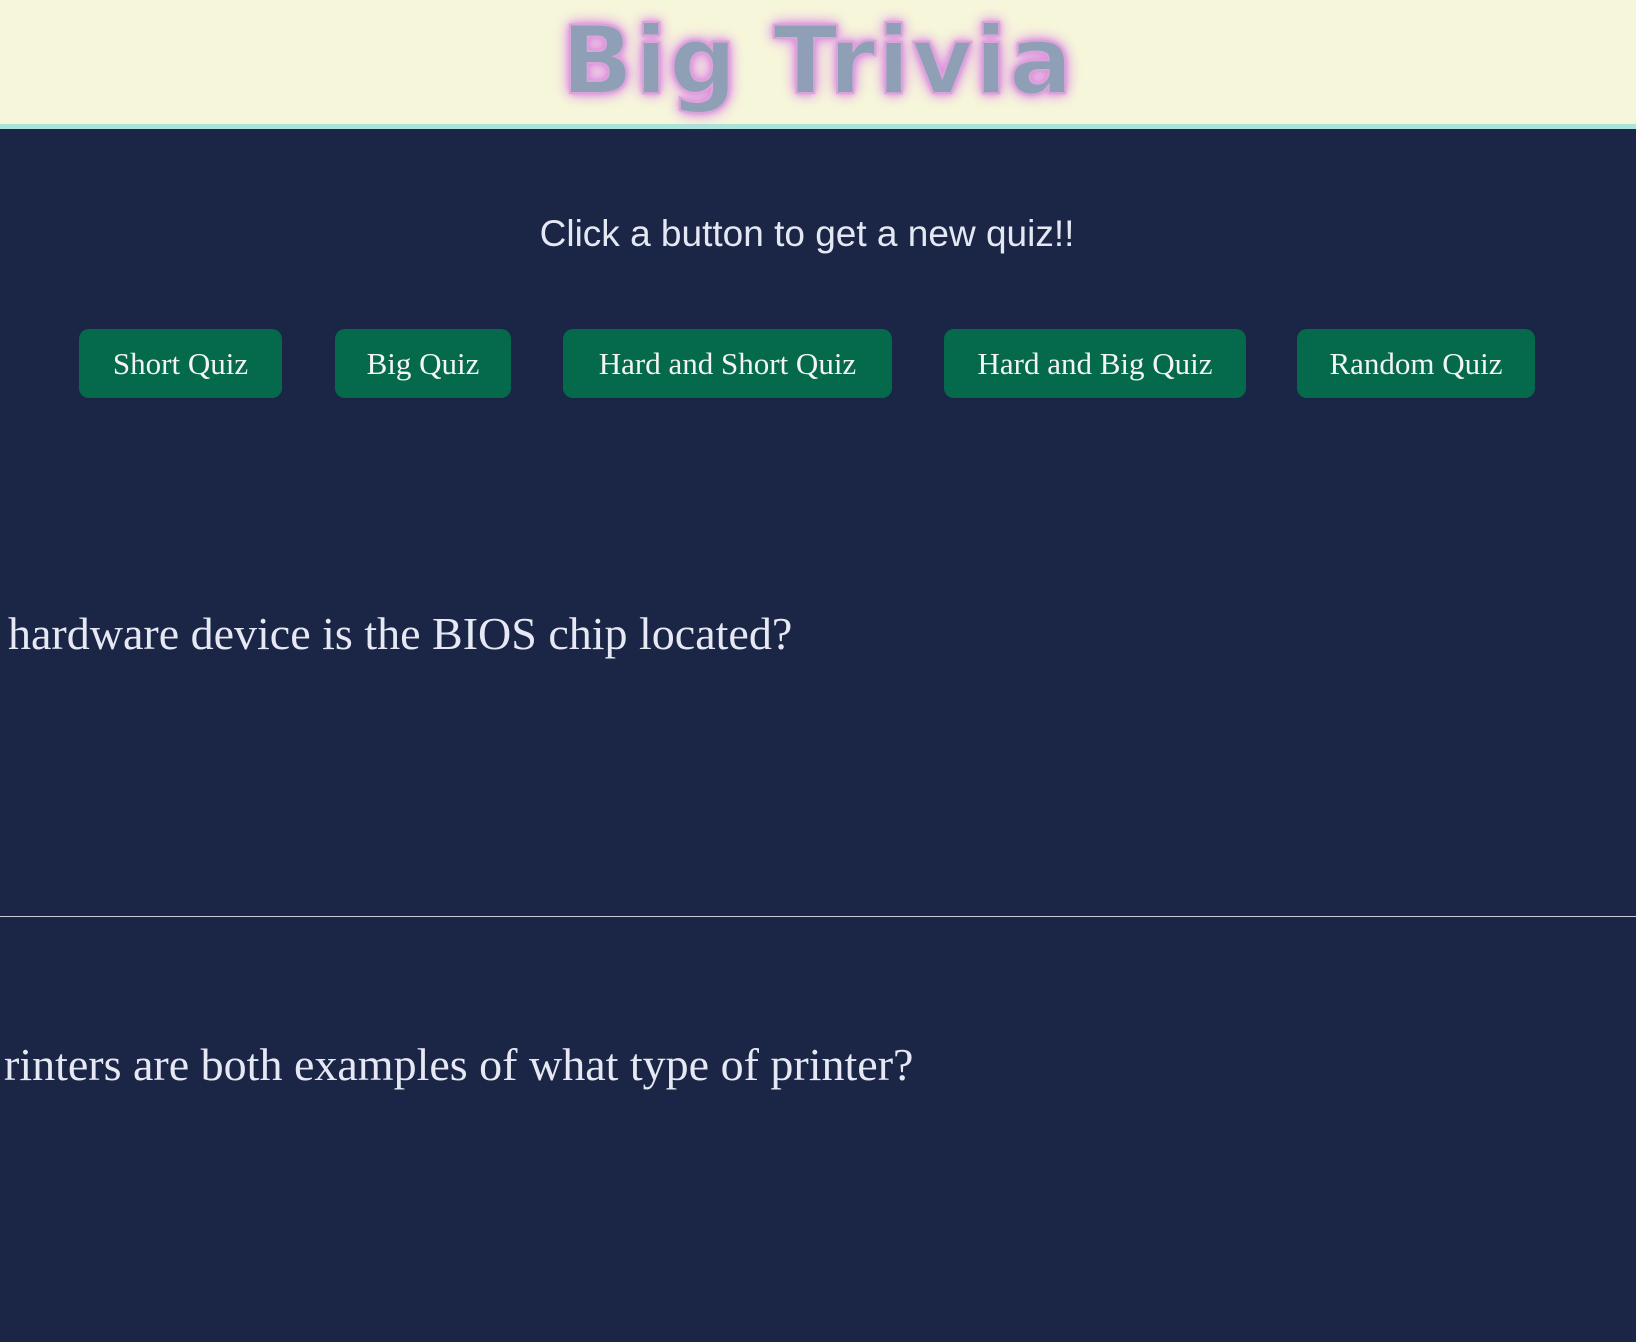  I want to click on site-title: Big Trivia, so click(817, 61).